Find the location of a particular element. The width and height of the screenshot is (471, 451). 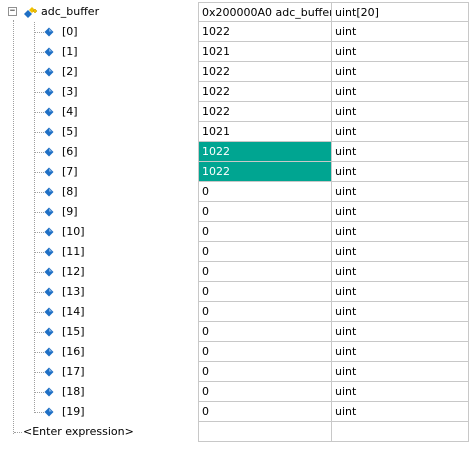

watch-row-element: [1] 1021 uint is located at coordinates (235, 52).